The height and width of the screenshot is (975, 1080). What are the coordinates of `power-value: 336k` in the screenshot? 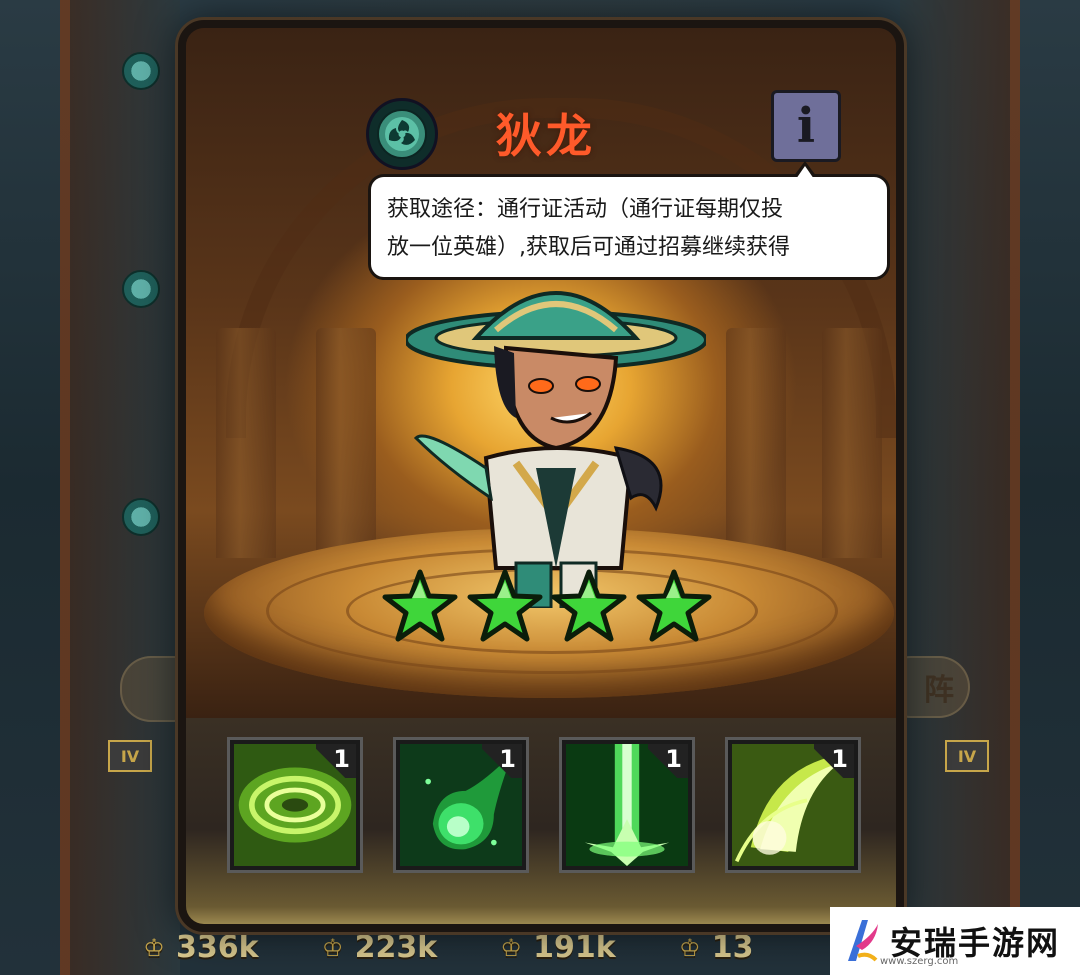 It's located at (217, 947).